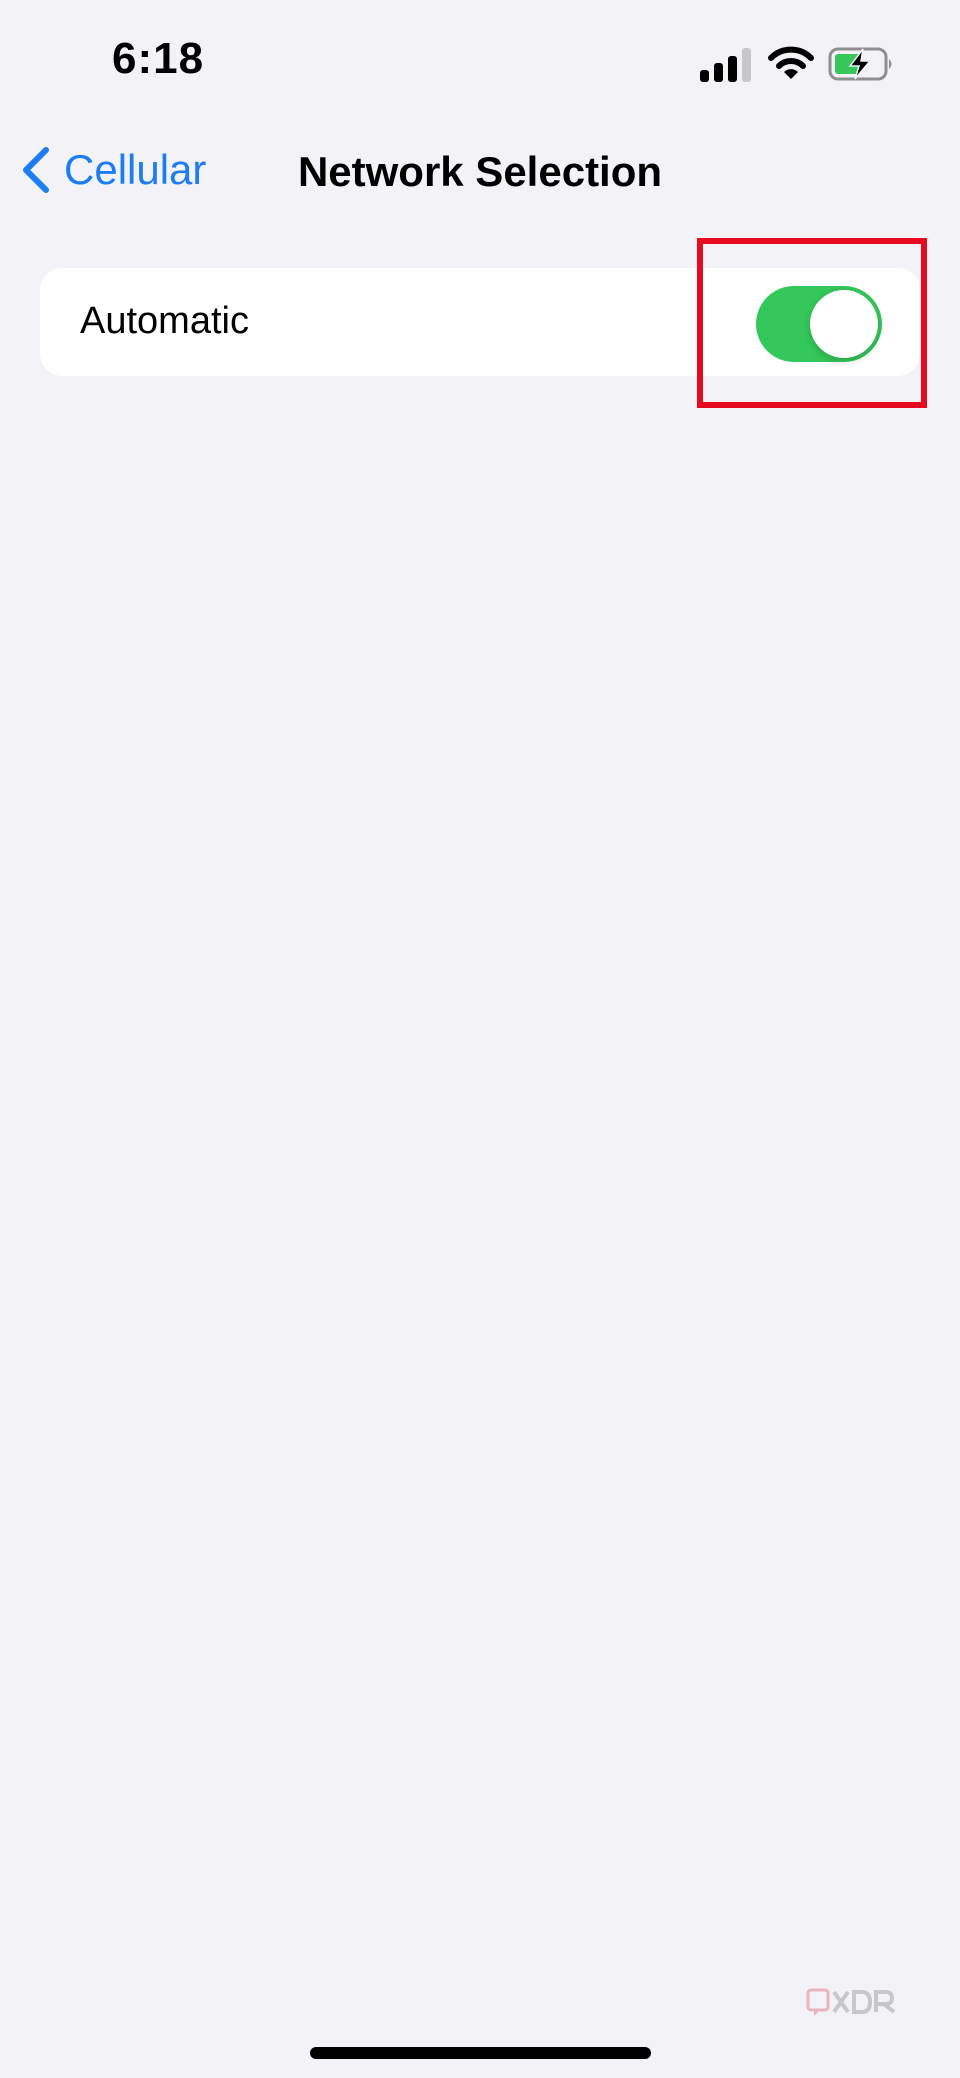 This screenshot has height=2078, width=960. I want to click on wifi-icon, so click(791, 62).